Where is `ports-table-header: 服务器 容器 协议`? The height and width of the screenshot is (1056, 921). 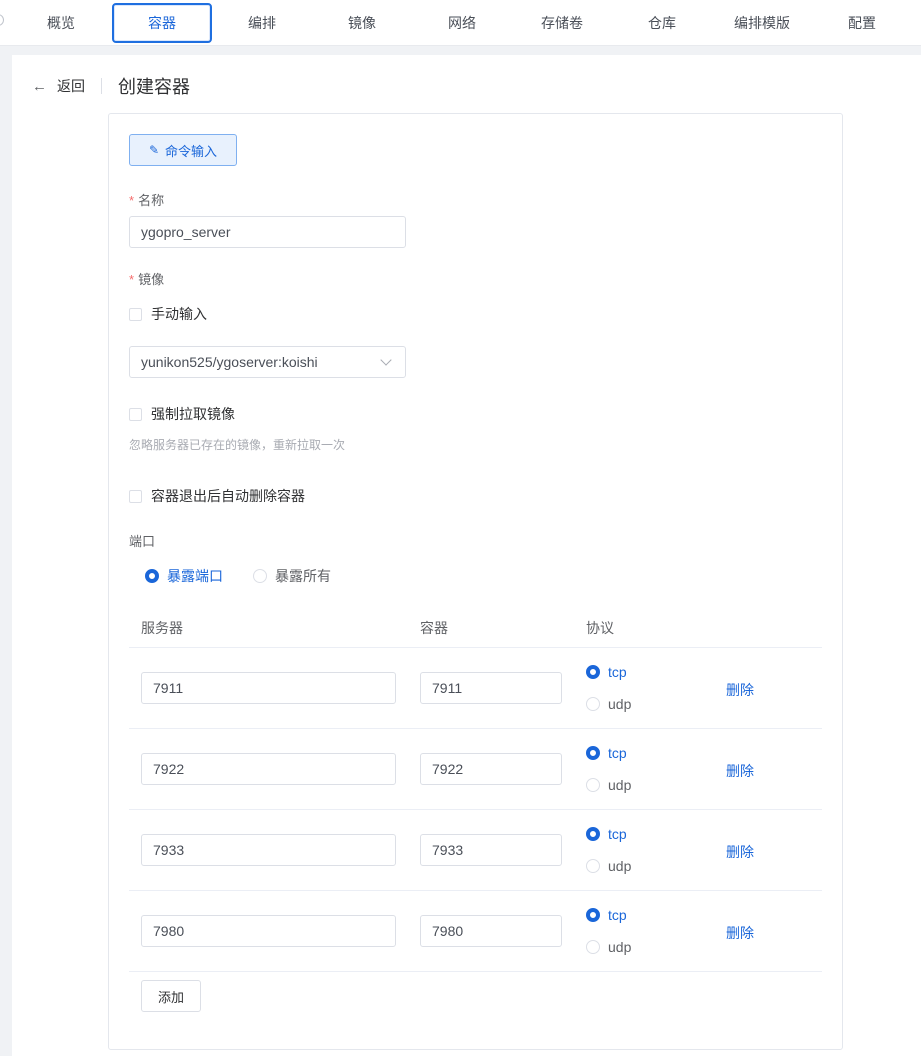 ports-table-header: 服务器 容器 协议 is located at coordinates (475, 628).